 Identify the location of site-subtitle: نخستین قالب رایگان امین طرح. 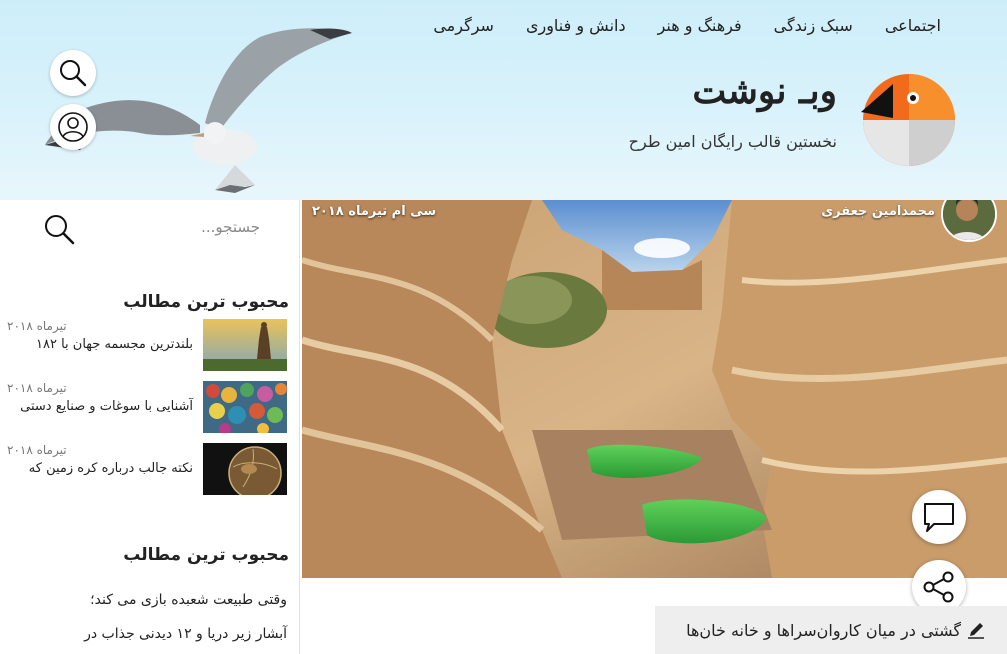
(732, 141).